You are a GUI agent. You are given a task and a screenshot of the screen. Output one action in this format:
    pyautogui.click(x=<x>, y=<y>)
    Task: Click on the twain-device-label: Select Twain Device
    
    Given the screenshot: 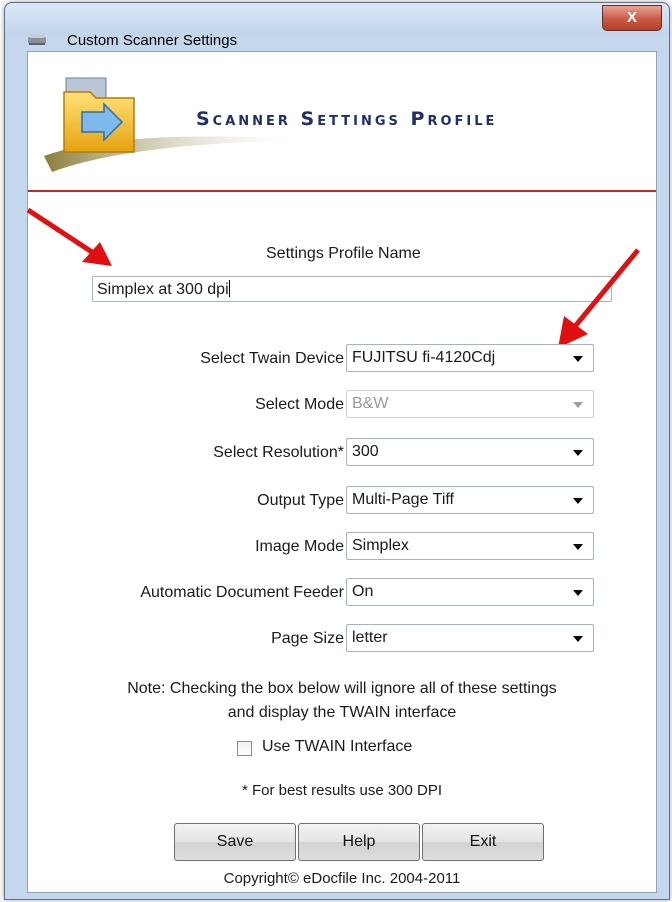 What is the action you would take?
    pyautogui.click(x=272, y=358)
    